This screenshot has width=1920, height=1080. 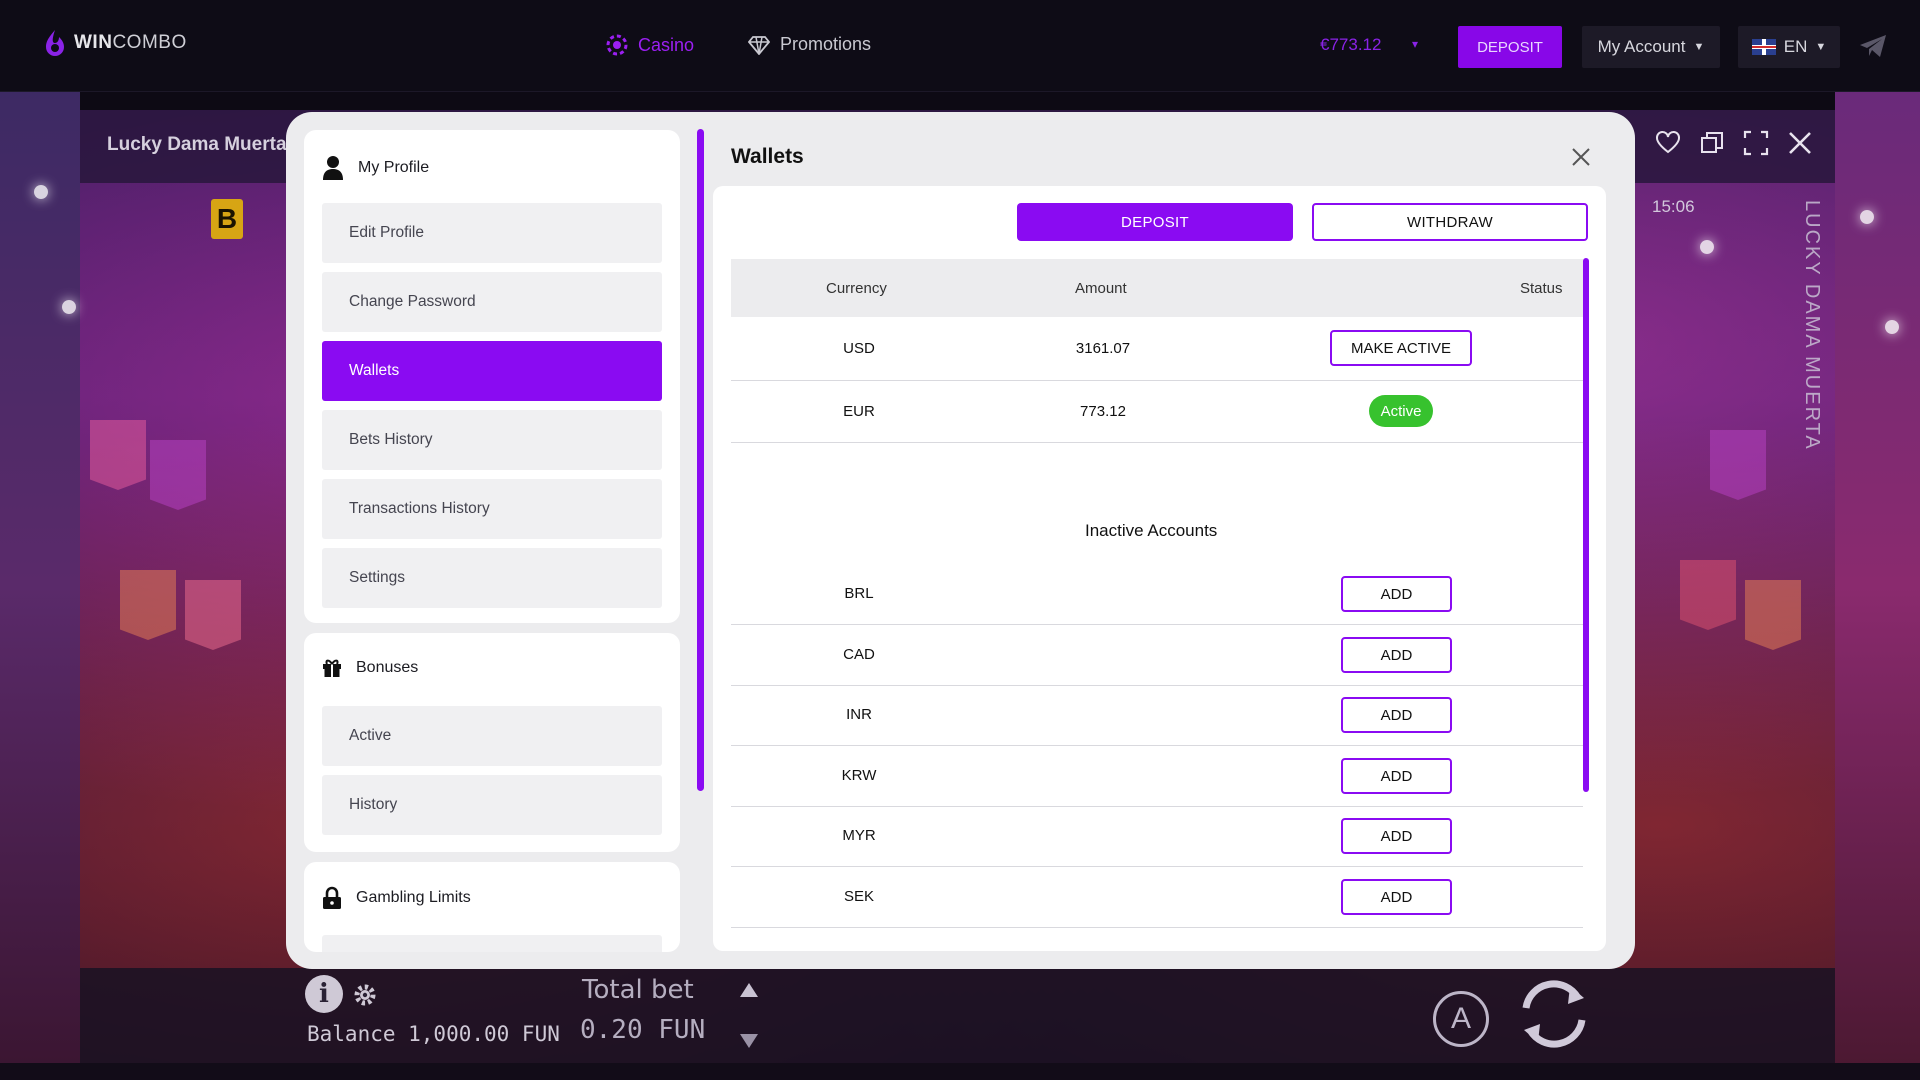 What do you see at coordinates (859, 348) in the screenshot?
I see `row-usd-currency: USD` at bounding box center [859, 348].